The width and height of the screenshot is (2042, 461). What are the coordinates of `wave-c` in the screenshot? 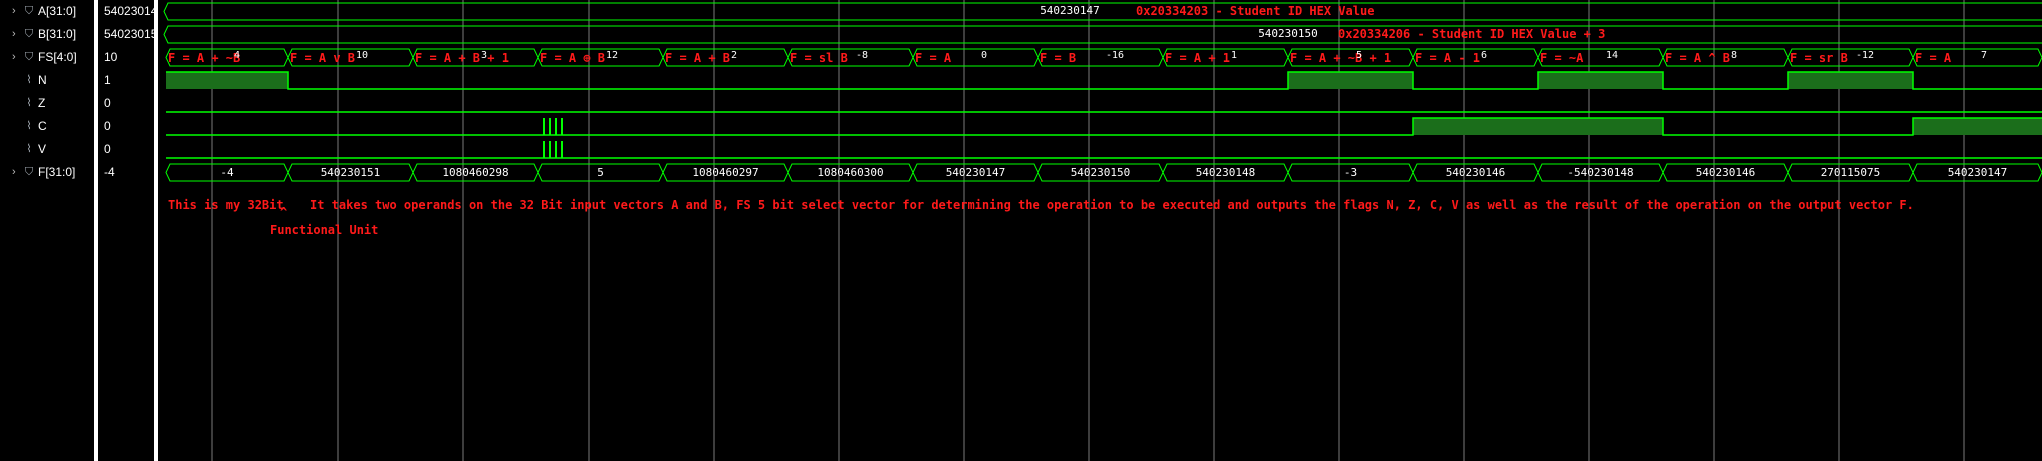 It's located at (1104, 126).